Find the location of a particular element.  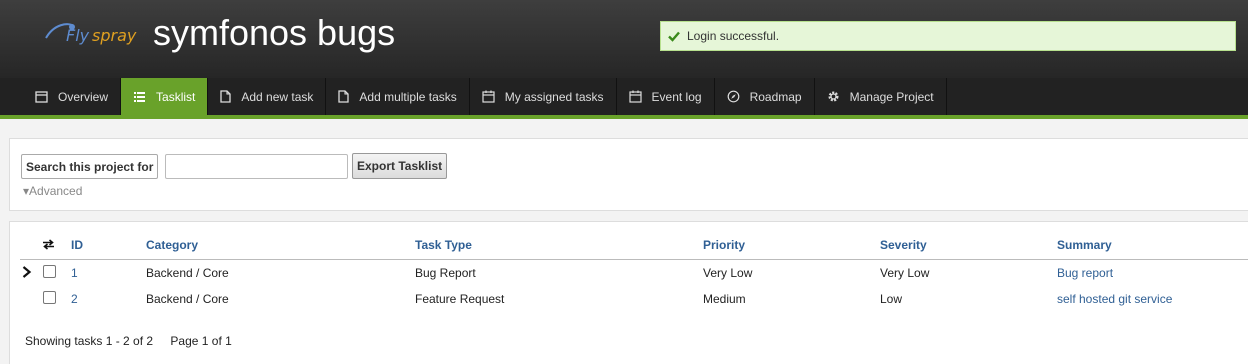

task-priority: Medium is located at coordinates (724, 299).